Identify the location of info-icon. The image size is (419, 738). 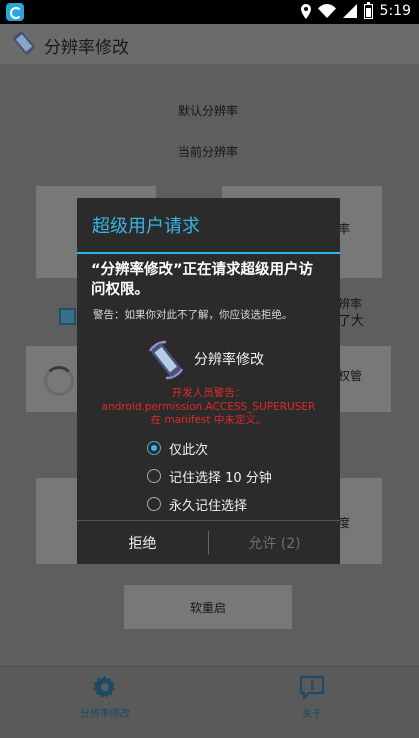
(312, 687).